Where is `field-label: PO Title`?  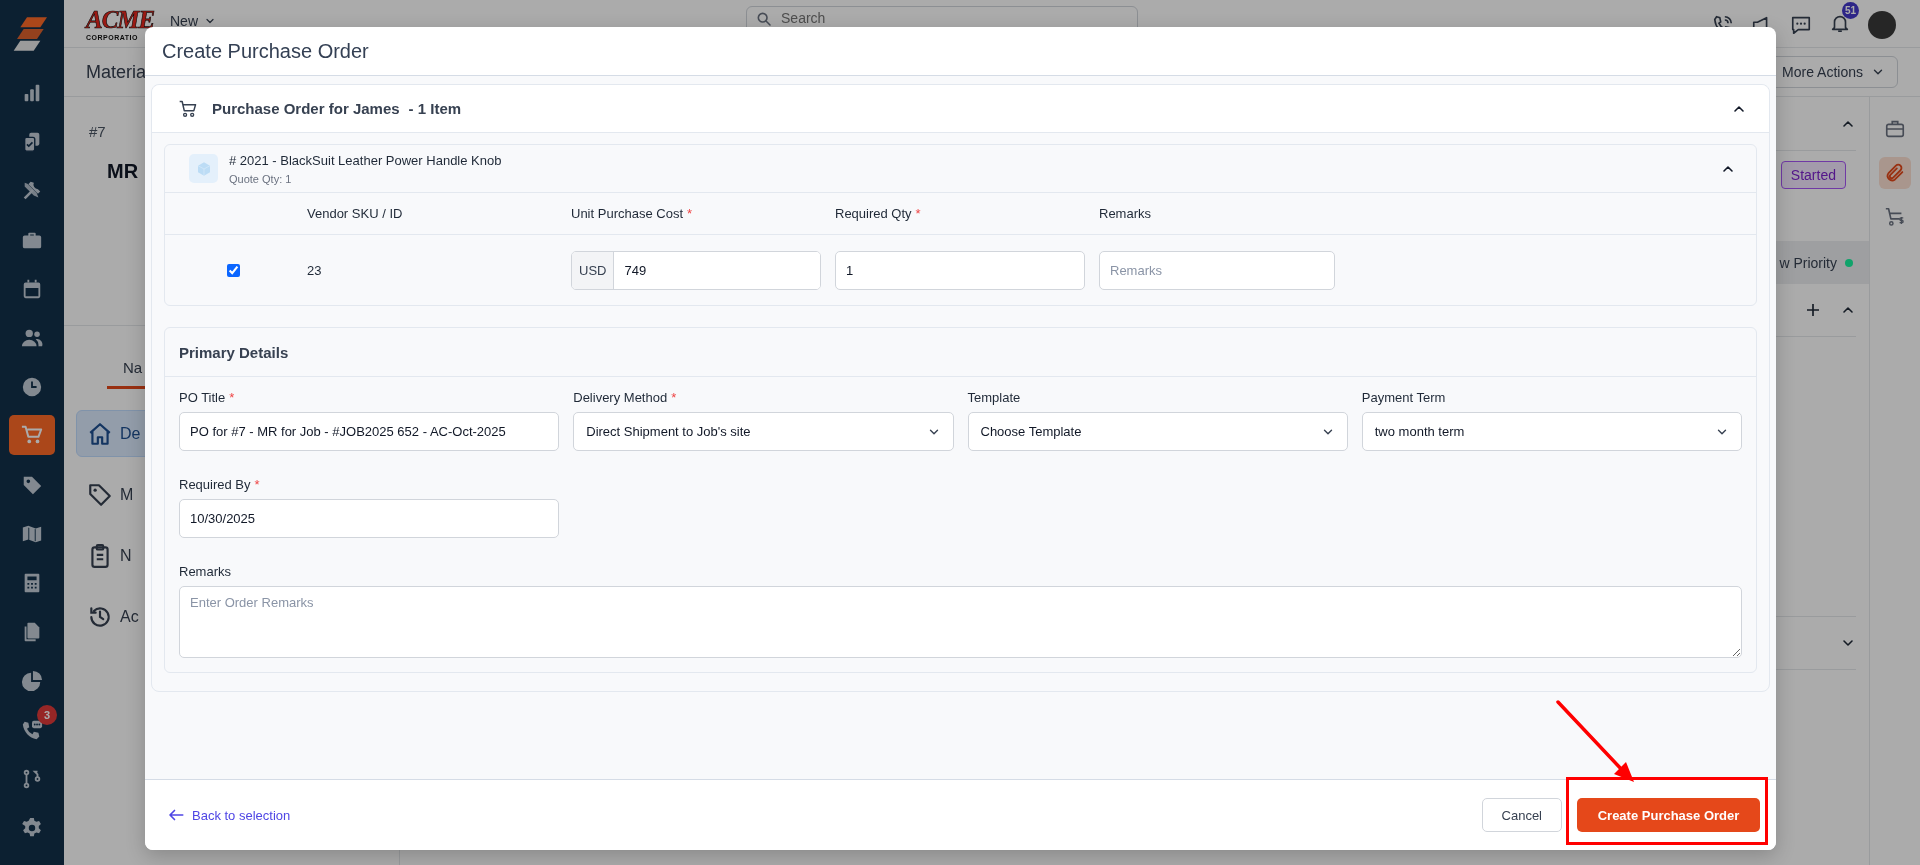
field-label: PO Title is located at coordinates (202, 397).